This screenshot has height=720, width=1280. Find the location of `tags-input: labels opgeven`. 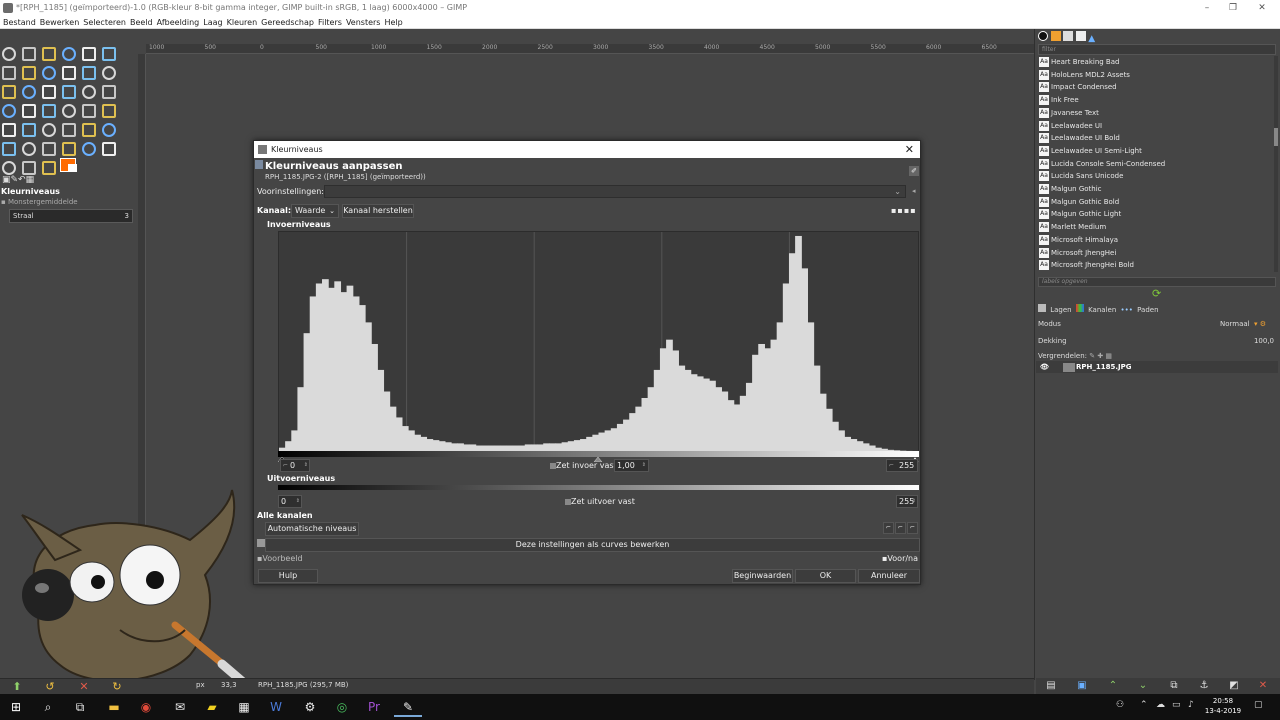

tags-input: labels opgeven is located at coordinates (1157, 282).